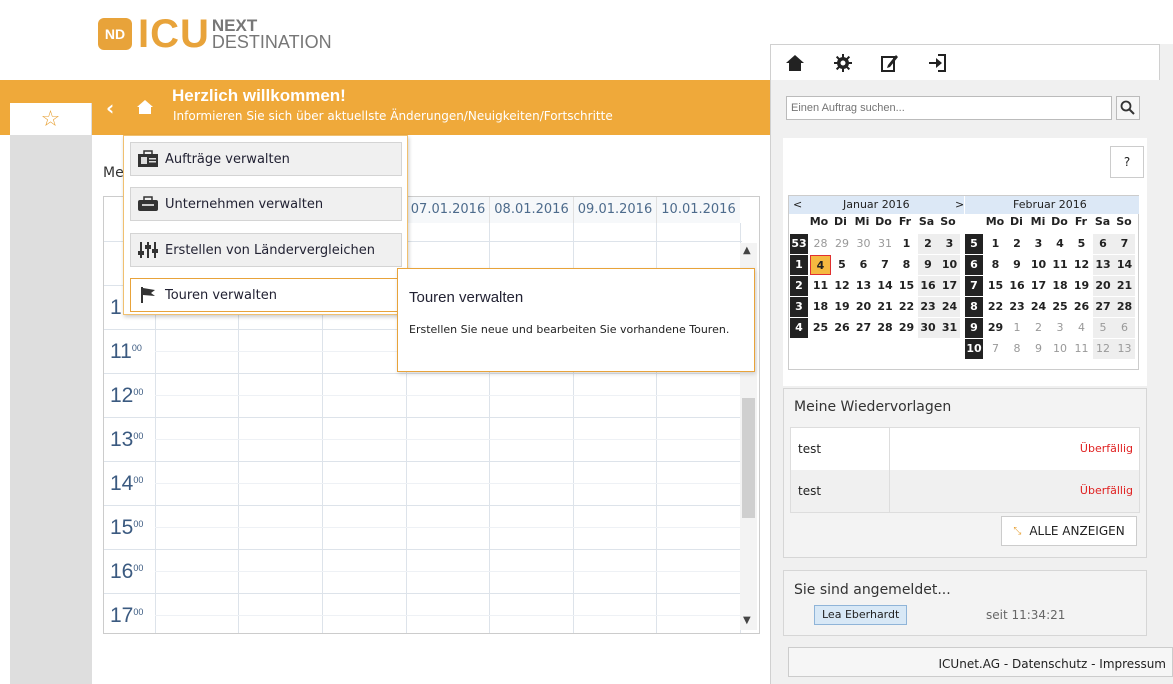 Image resolution: width=1173 pixels, height=684 pixels. Describe the element at coordinates (51, 119) in the screenshot. I see `star-icon: ☆` at that location.